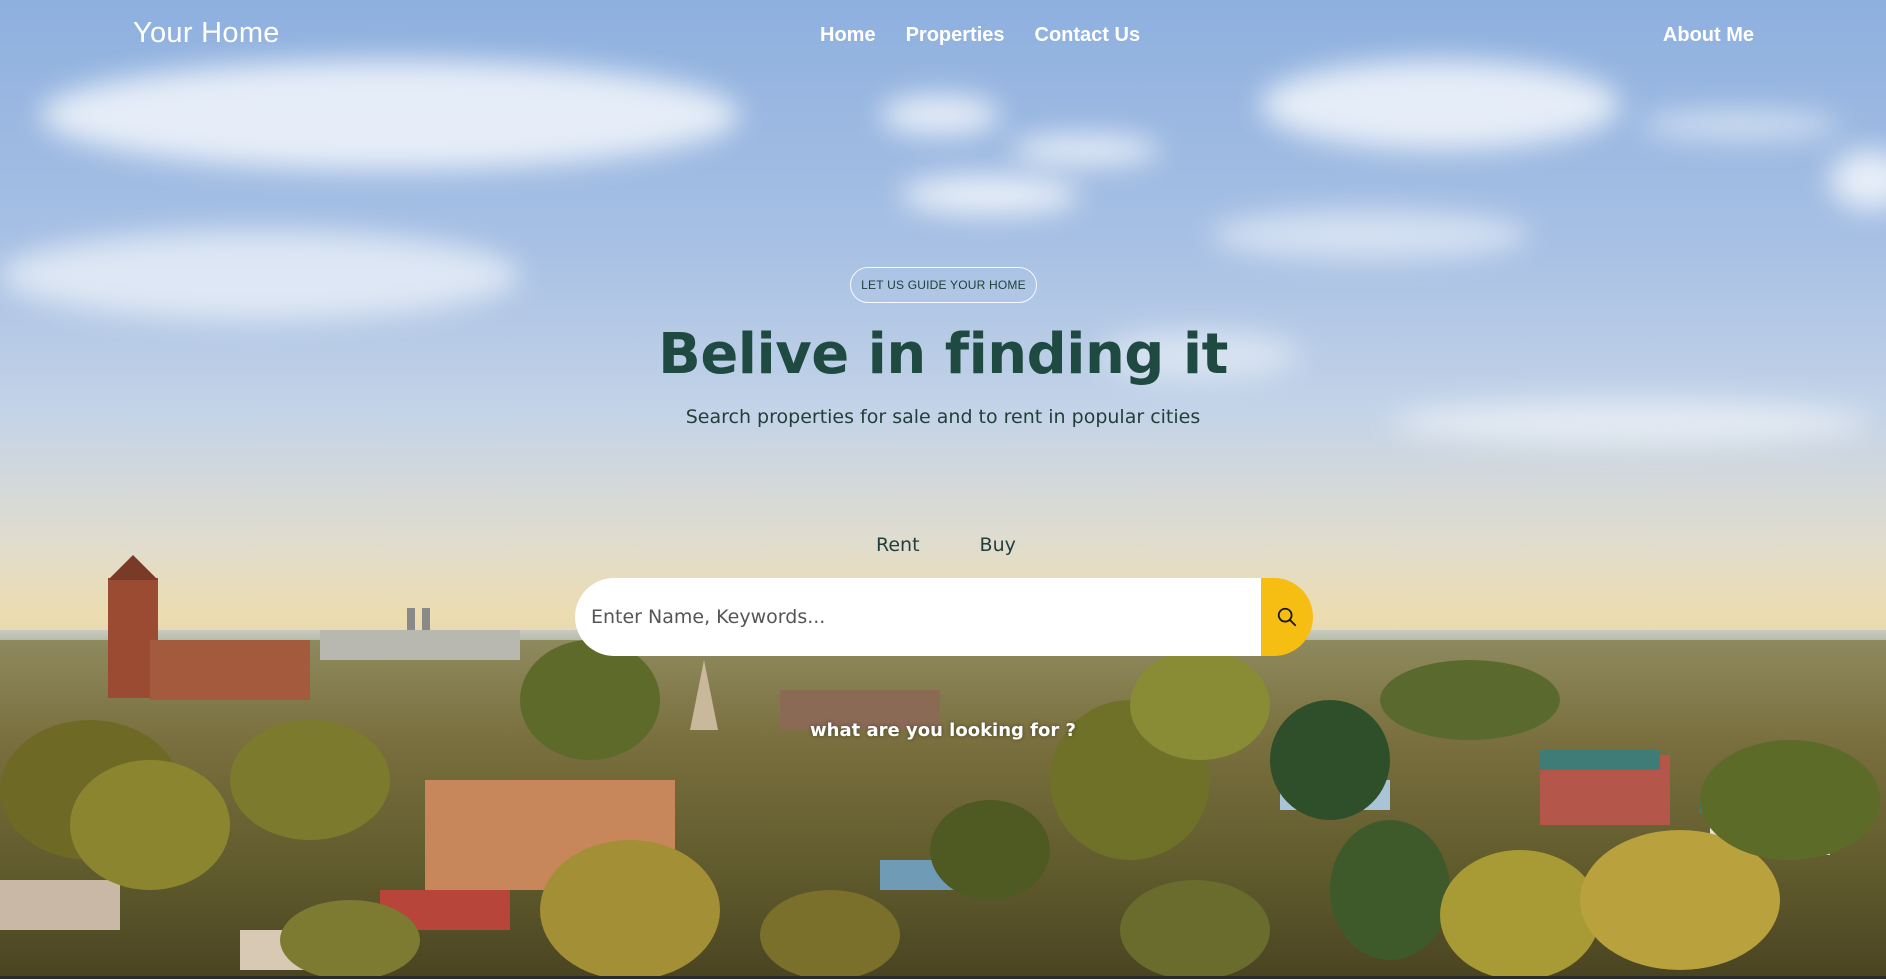 The width and height of the screenshot is (1886, 979). I want to click on tab-rent: Rent, so click(898, 545).